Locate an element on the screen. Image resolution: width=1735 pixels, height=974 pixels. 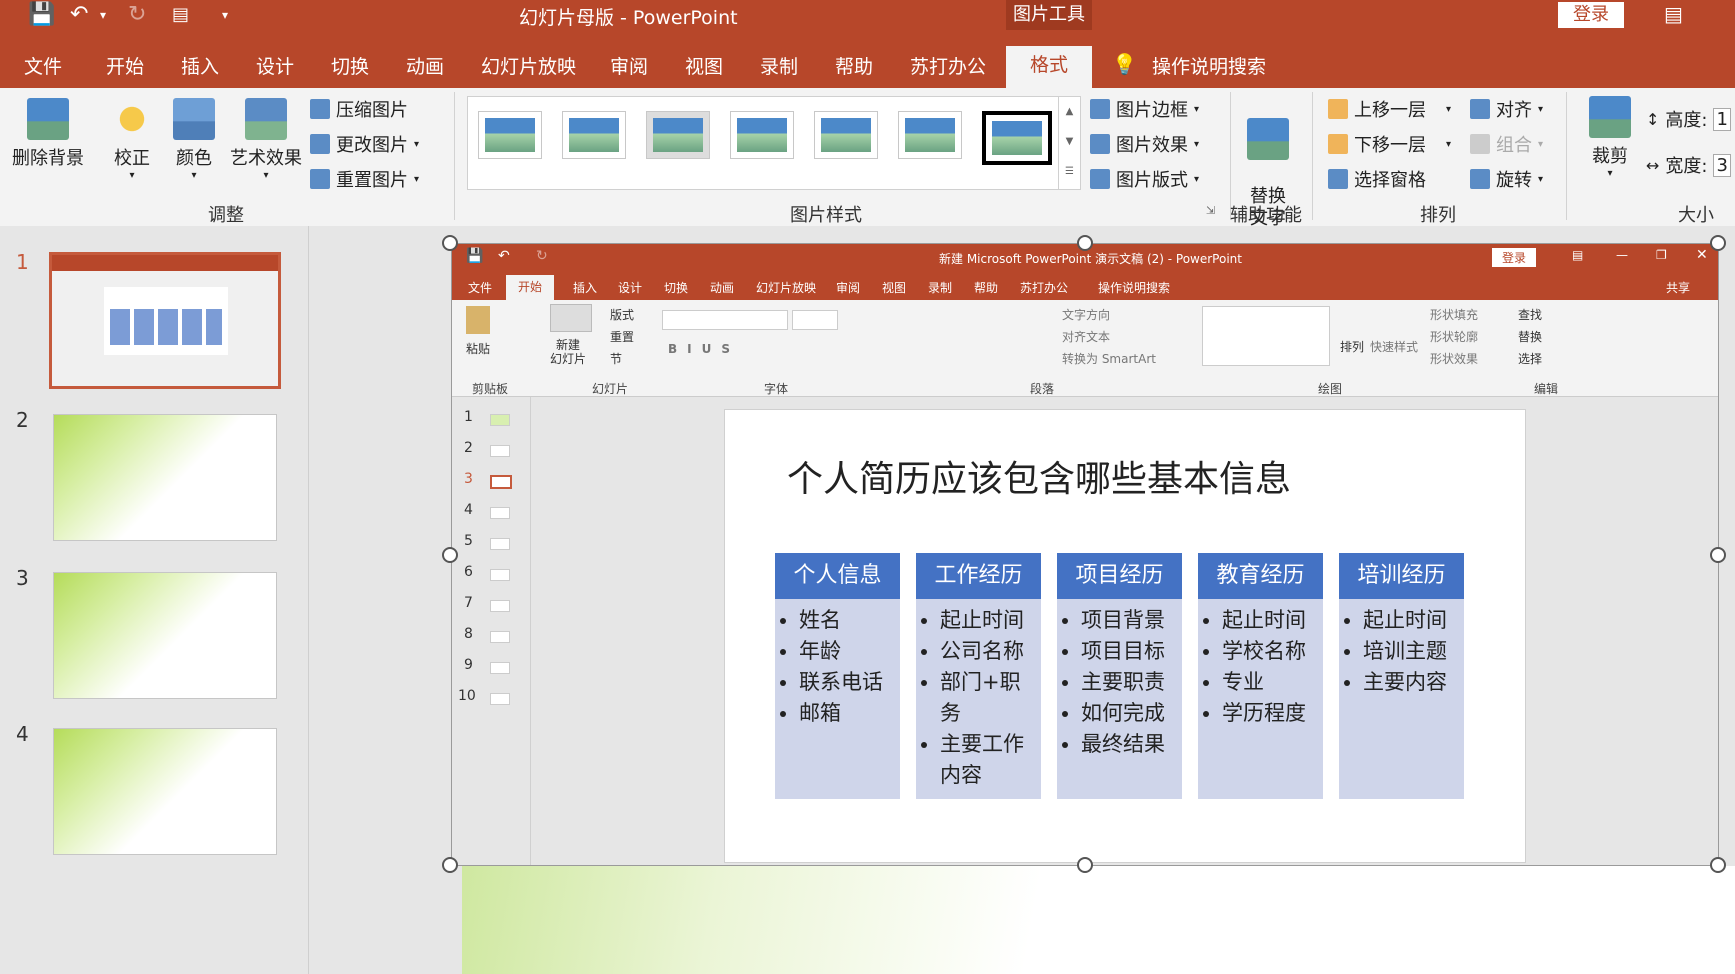
artistic-effects-icon is located at coordinates (266, 119).